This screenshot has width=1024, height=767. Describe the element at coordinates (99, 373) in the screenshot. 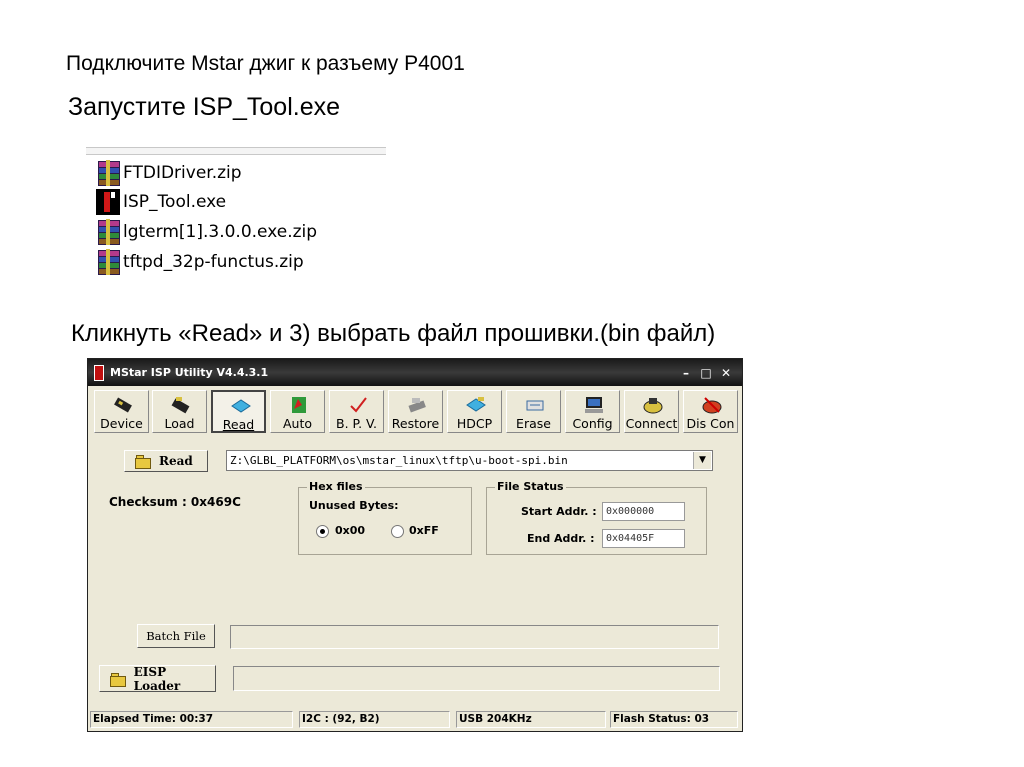

I see `app-icon` at that location.